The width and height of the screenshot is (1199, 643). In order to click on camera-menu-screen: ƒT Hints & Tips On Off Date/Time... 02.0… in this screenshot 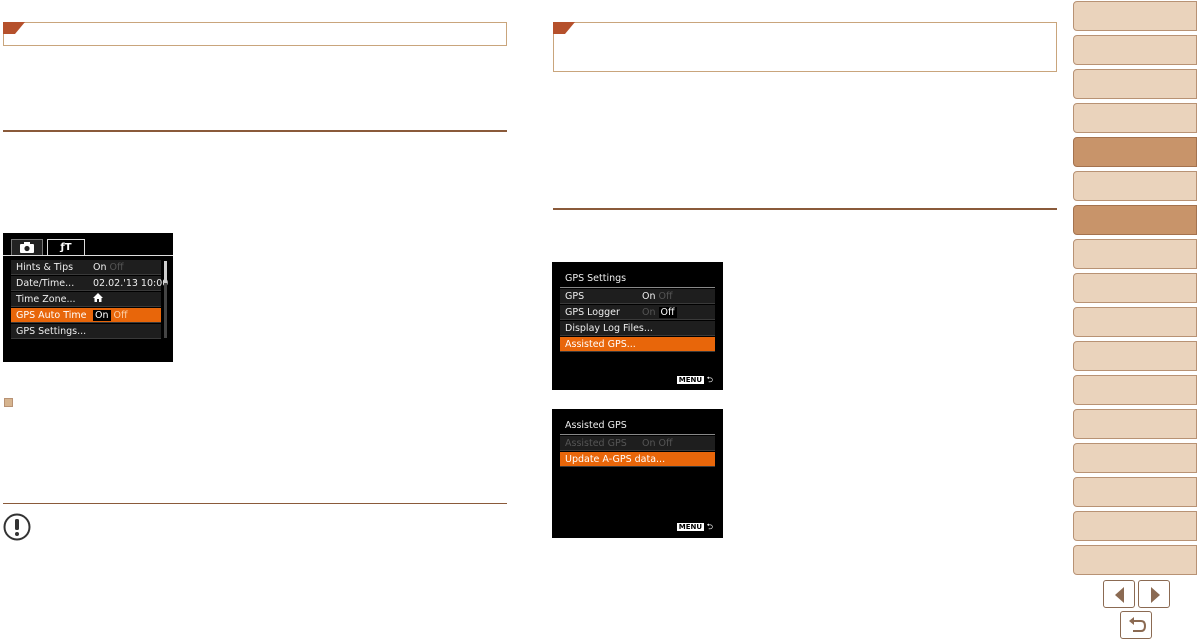, I will do `click(88, 297)`.